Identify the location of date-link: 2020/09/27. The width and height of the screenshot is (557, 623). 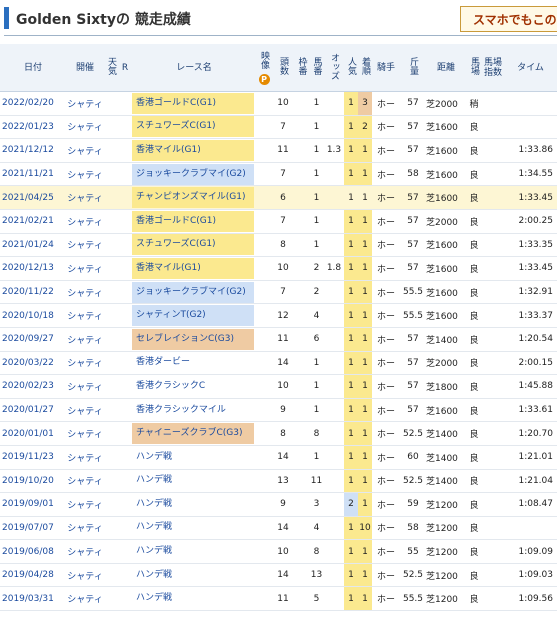
(33, 339).